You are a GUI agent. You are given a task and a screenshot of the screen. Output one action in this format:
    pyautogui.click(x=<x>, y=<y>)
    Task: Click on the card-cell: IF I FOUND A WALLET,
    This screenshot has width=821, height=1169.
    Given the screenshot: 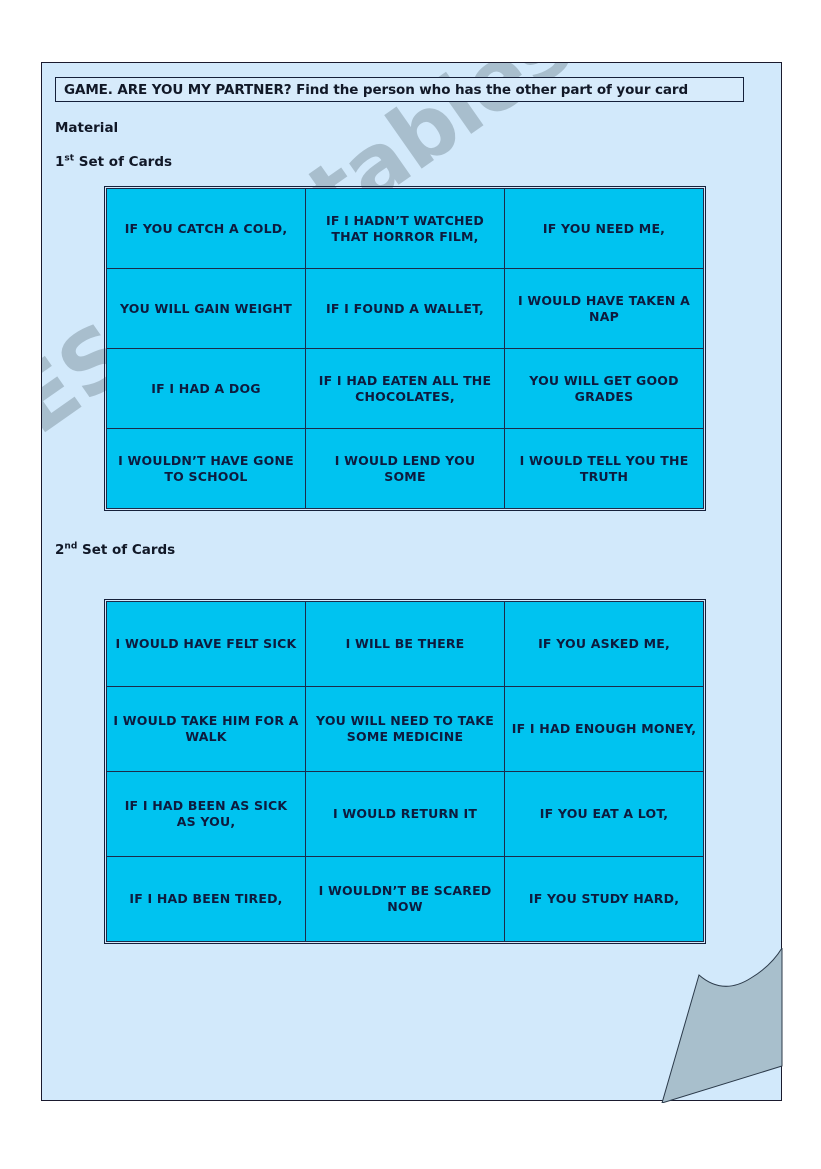 What is the action you would take?
    pyautogui.click(x=405, y=308)
    